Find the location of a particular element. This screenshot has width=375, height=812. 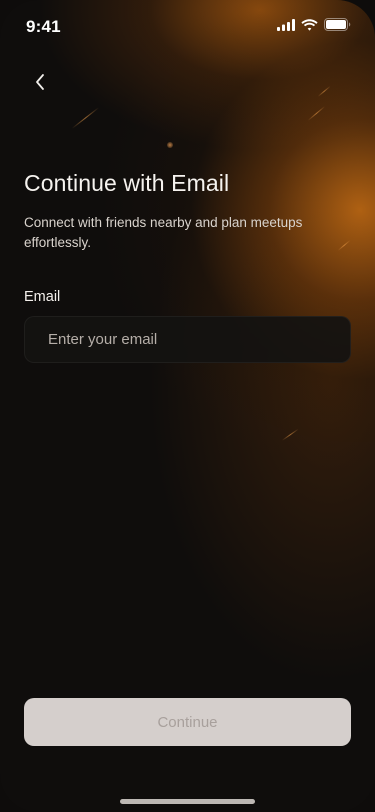

wifi-icon is located at coordinates (309, 27).